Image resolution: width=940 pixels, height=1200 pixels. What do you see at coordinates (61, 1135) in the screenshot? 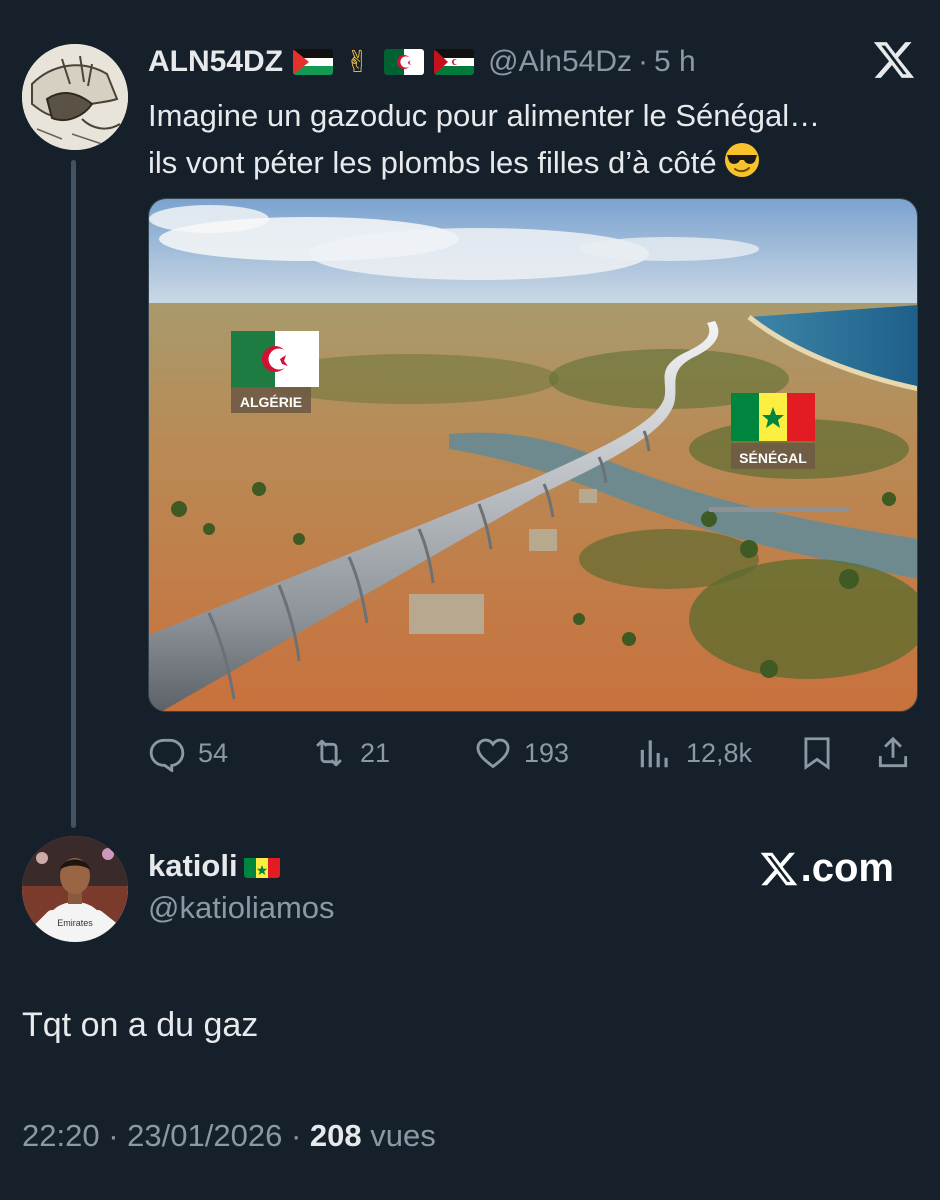
I see `reply-time: 22:20` at bounding box center [61, 1135].